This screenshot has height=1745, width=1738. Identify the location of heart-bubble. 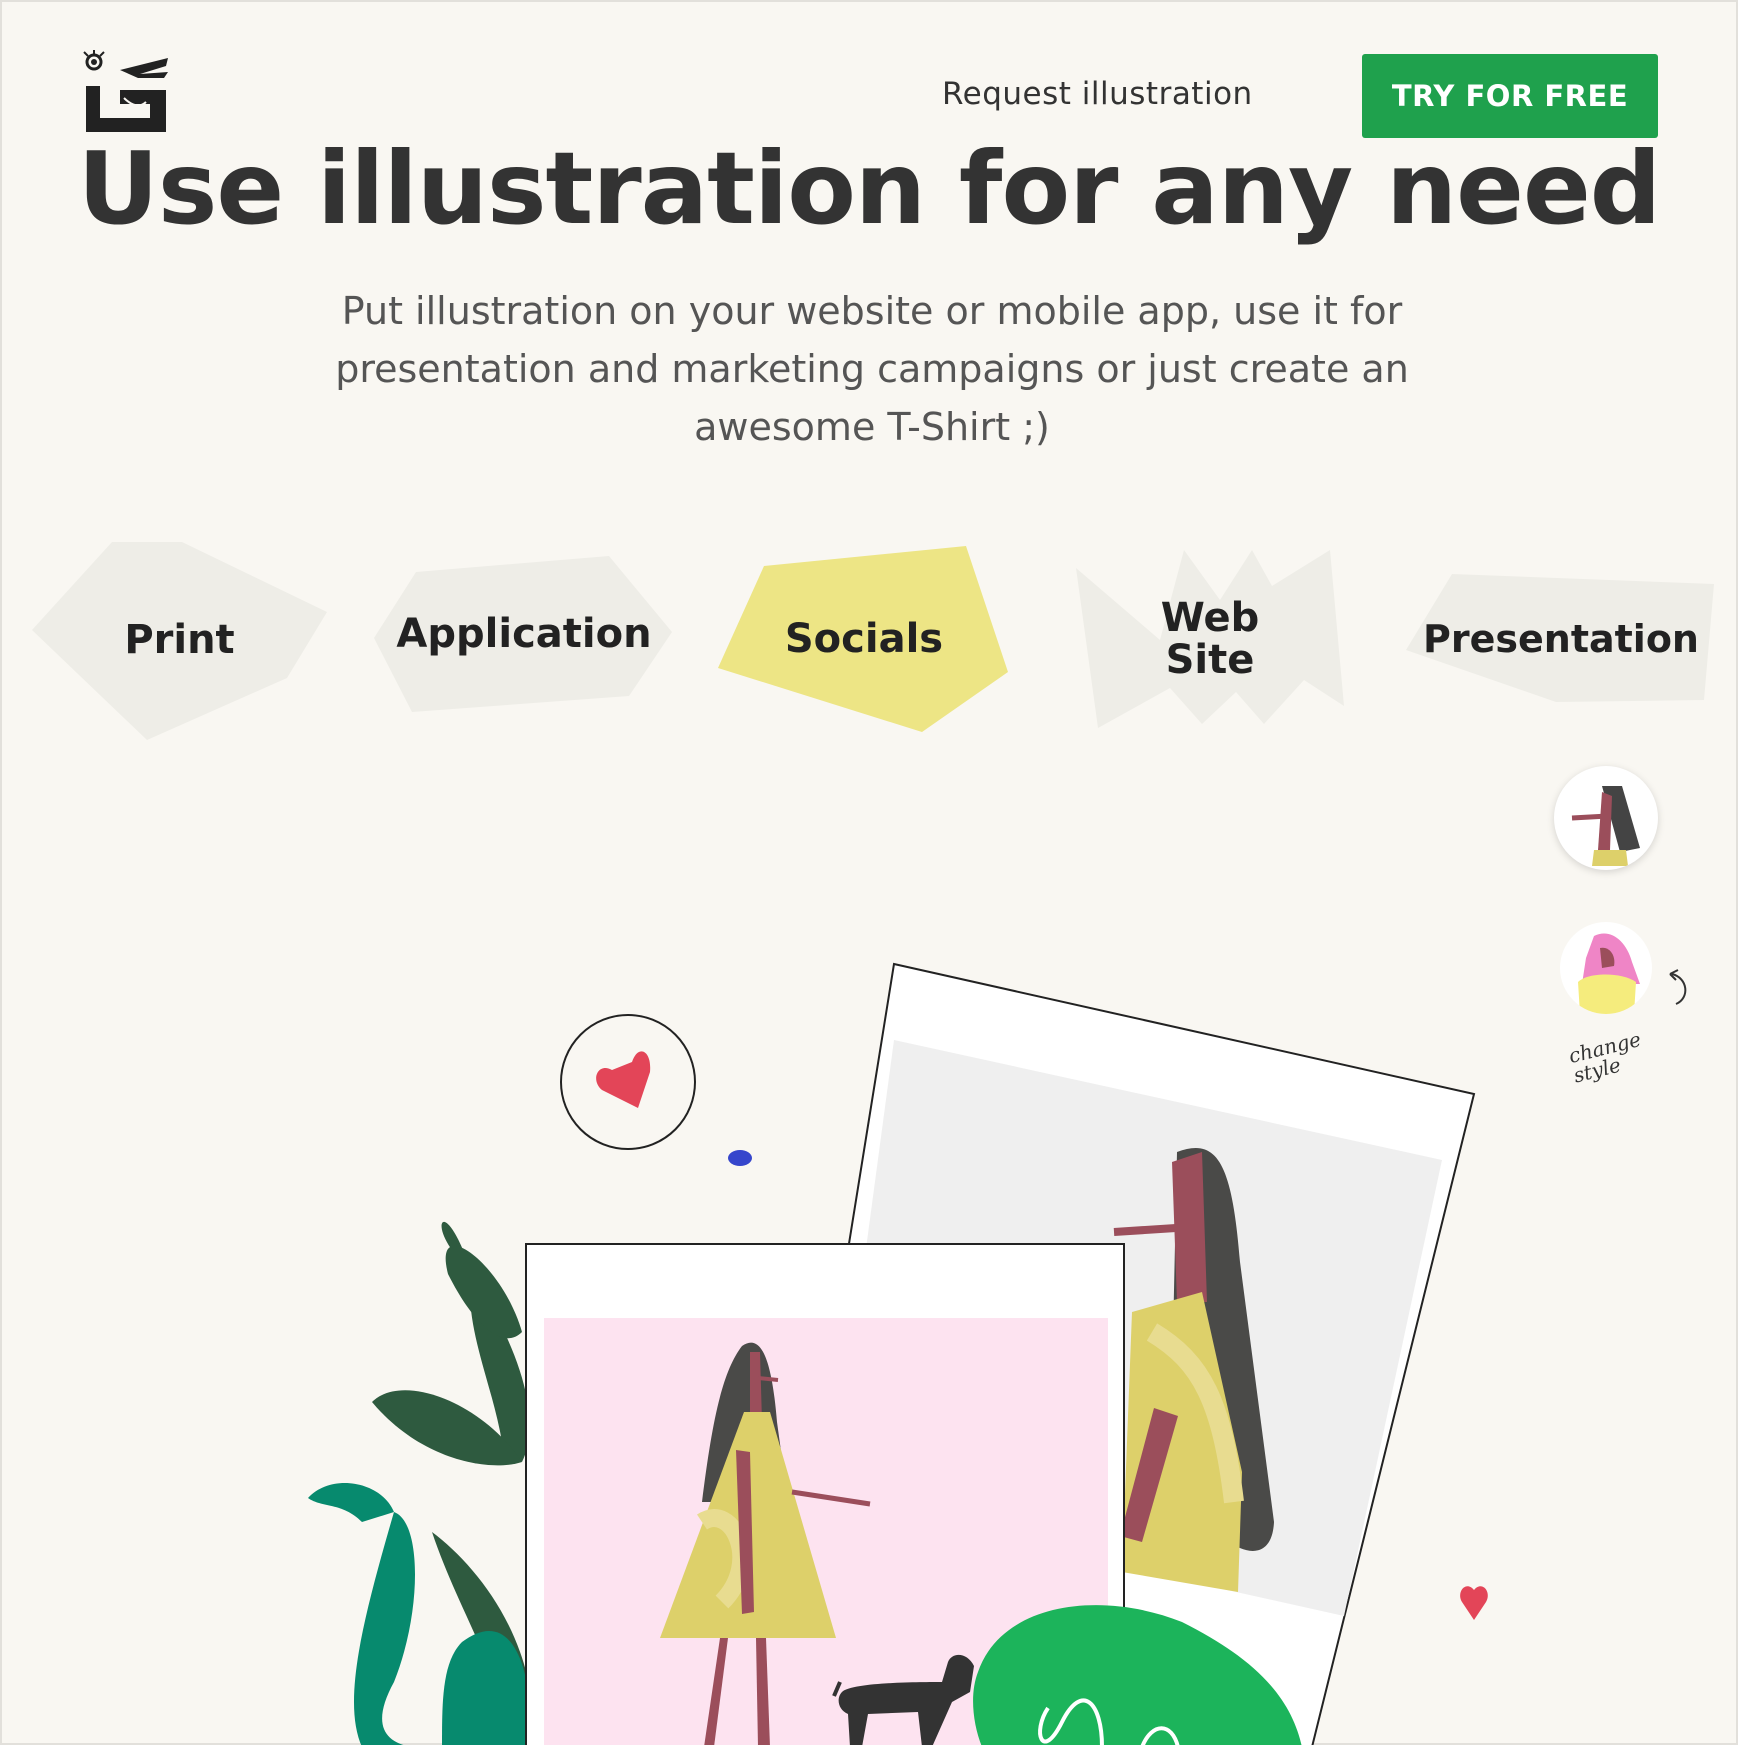
(628, 1082).